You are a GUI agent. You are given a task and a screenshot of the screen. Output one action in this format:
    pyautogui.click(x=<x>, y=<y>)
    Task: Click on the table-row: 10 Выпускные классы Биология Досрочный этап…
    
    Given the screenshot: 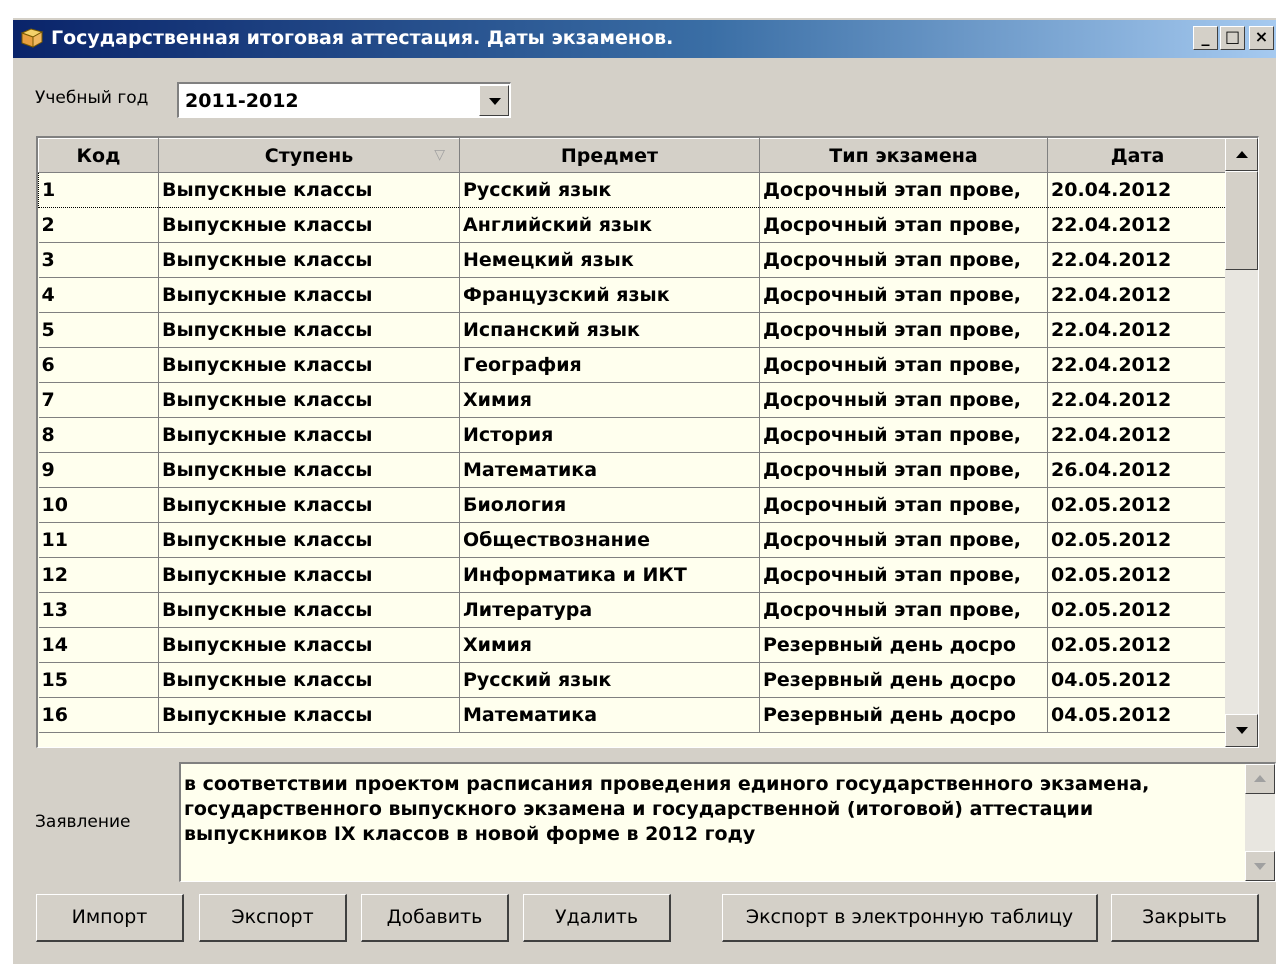 What is the action you would take?
    pyautogui.click(x=633, y=505)
    